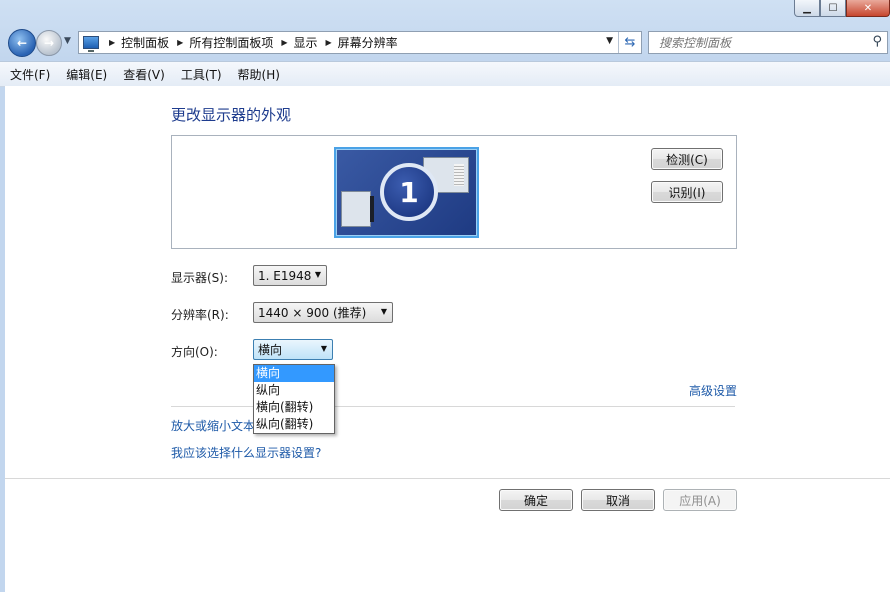  Describe the element at coordinates (687, 159) in the screenshot. I see `detect-button: 检测(C)` at that location.